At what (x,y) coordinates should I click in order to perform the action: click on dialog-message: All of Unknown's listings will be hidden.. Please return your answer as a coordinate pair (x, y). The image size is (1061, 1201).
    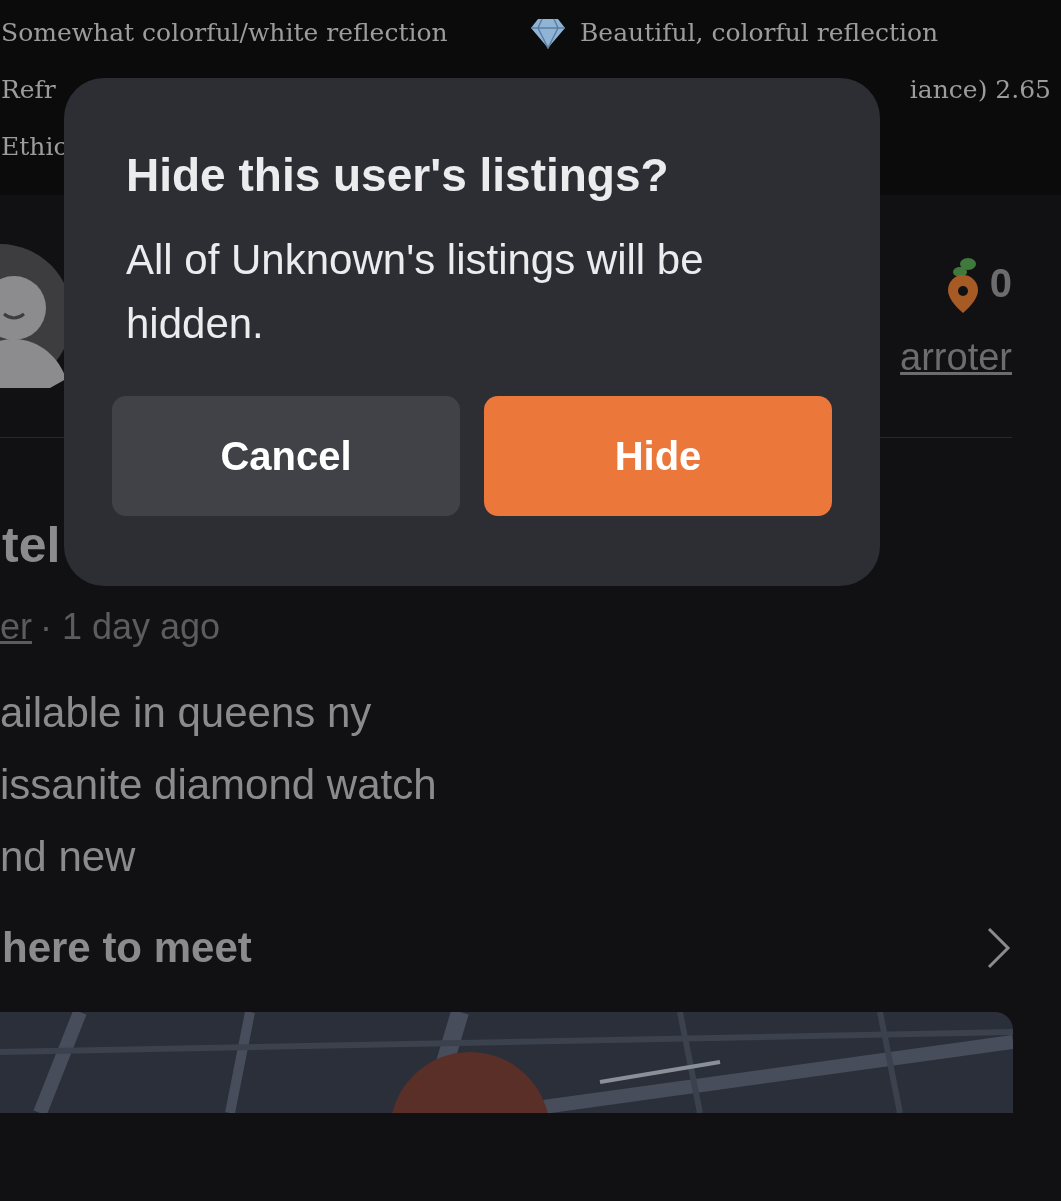
    Looking at the image, I should click on (415, 292).